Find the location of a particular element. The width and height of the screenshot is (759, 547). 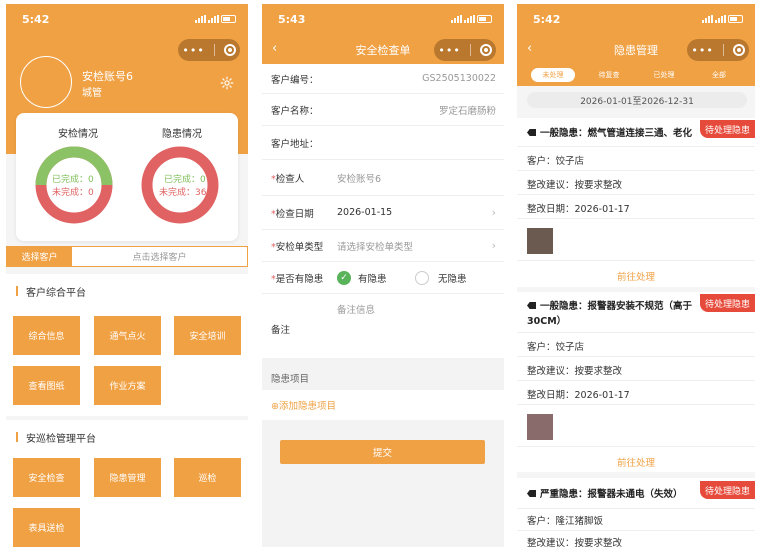

remark-input: 备注信息 is located at coordinates (356, 309).